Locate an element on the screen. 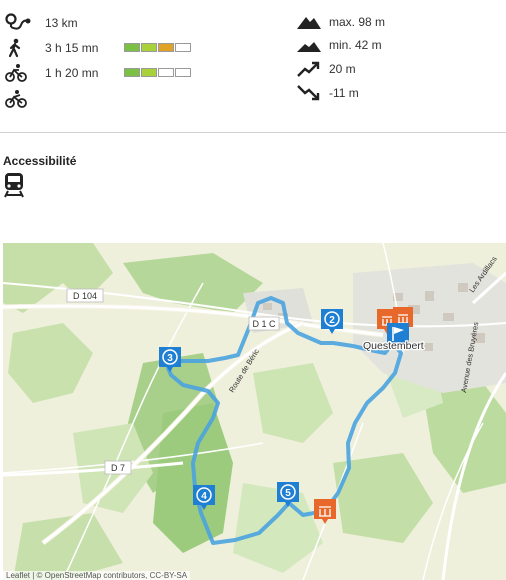  alt-min-row: min. 42 m is located at coordinates (339, 45).